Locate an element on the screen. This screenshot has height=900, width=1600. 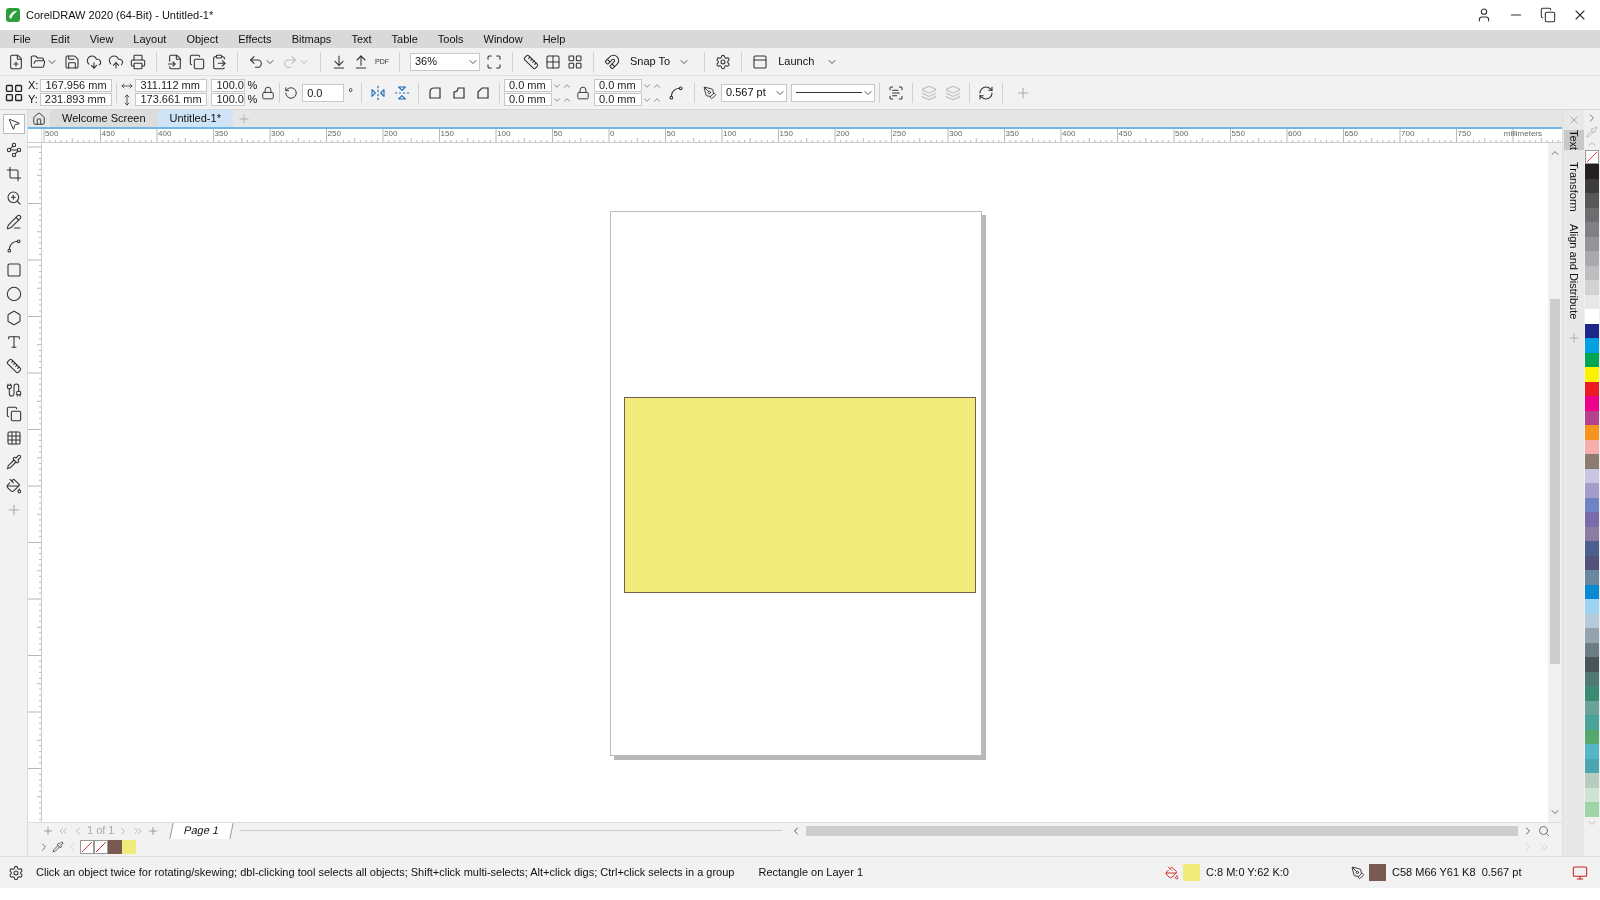
palette-eyedropper-icon is located at coordinates (1592, 132).